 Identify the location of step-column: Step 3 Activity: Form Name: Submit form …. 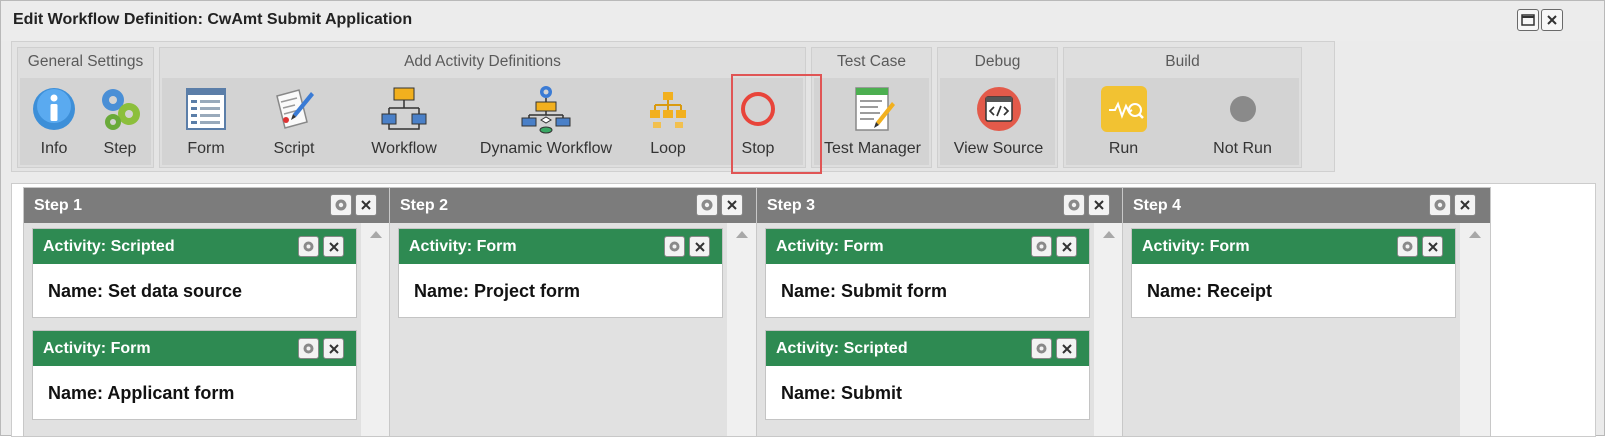
(940, 312).